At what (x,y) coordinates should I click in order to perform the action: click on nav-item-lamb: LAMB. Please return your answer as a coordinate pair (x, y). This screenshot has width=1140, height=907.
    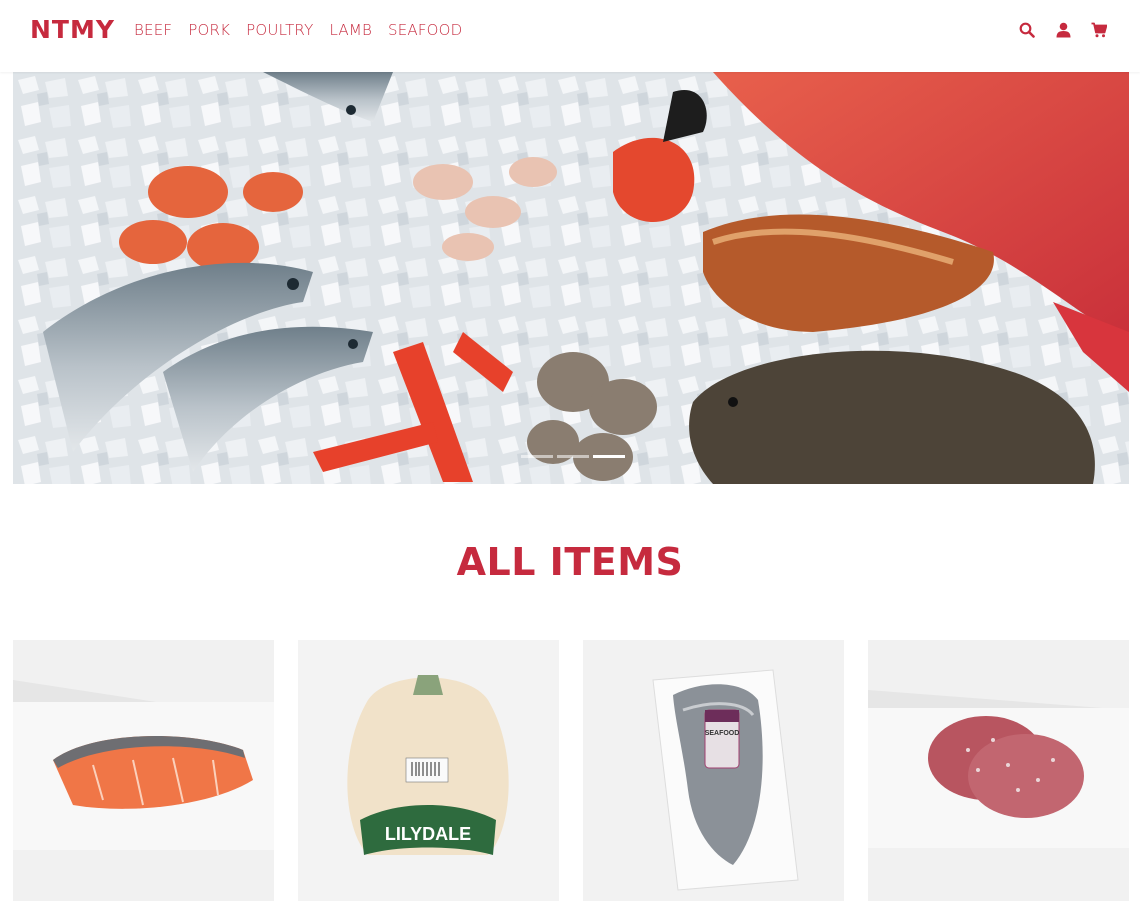
    Looking at the image, I should click on (350, 30).